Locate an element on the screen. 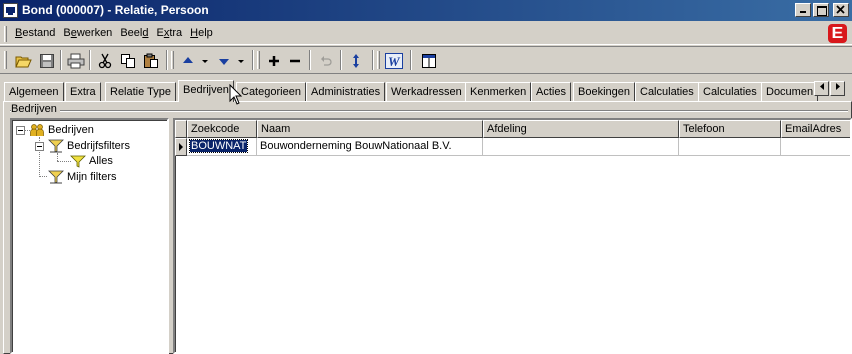 The width and height of the screenshot is (852, 354). tab-categorieen: Categorieen is located at coordinates (271, 91).